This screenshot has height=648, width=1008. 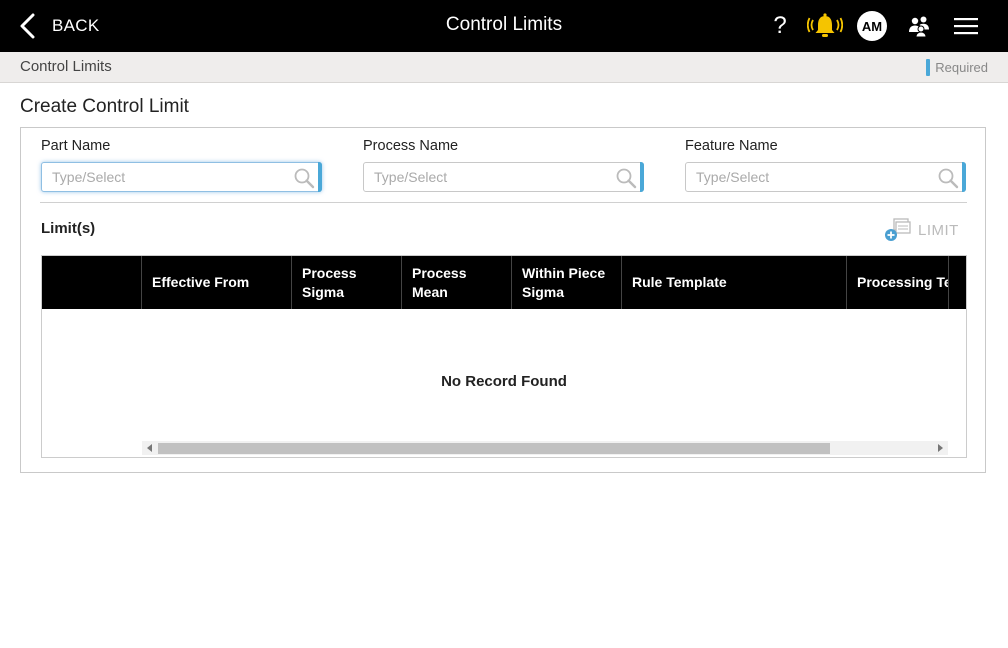 What do you see at coordinates (811, 177) in the screenshot?
I see `feature-name-input` at bounding box center [811, 177].